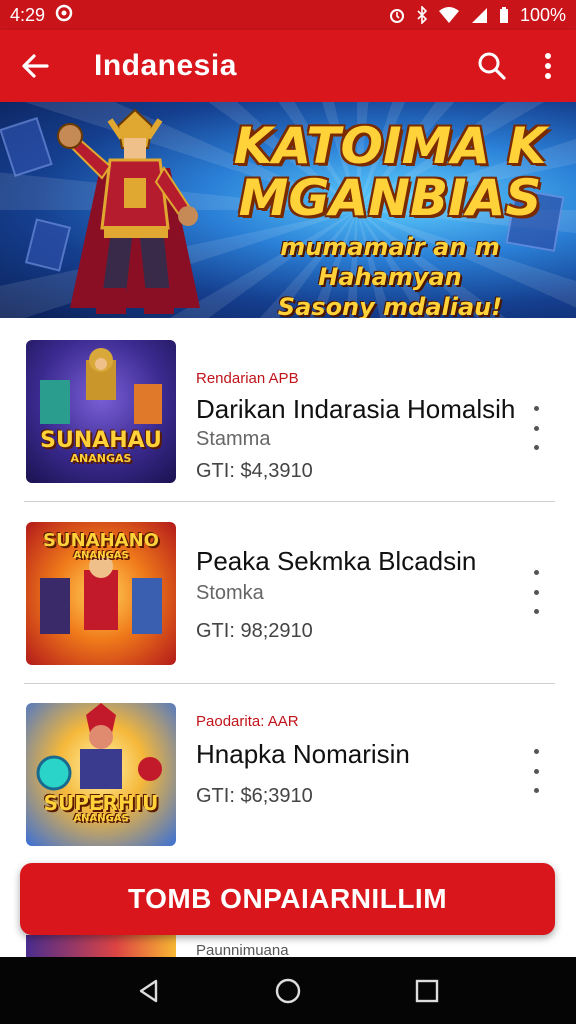 The height and width of the screenshot is (1024, 576). I want to click on wifi-icon, so click(448, 15).